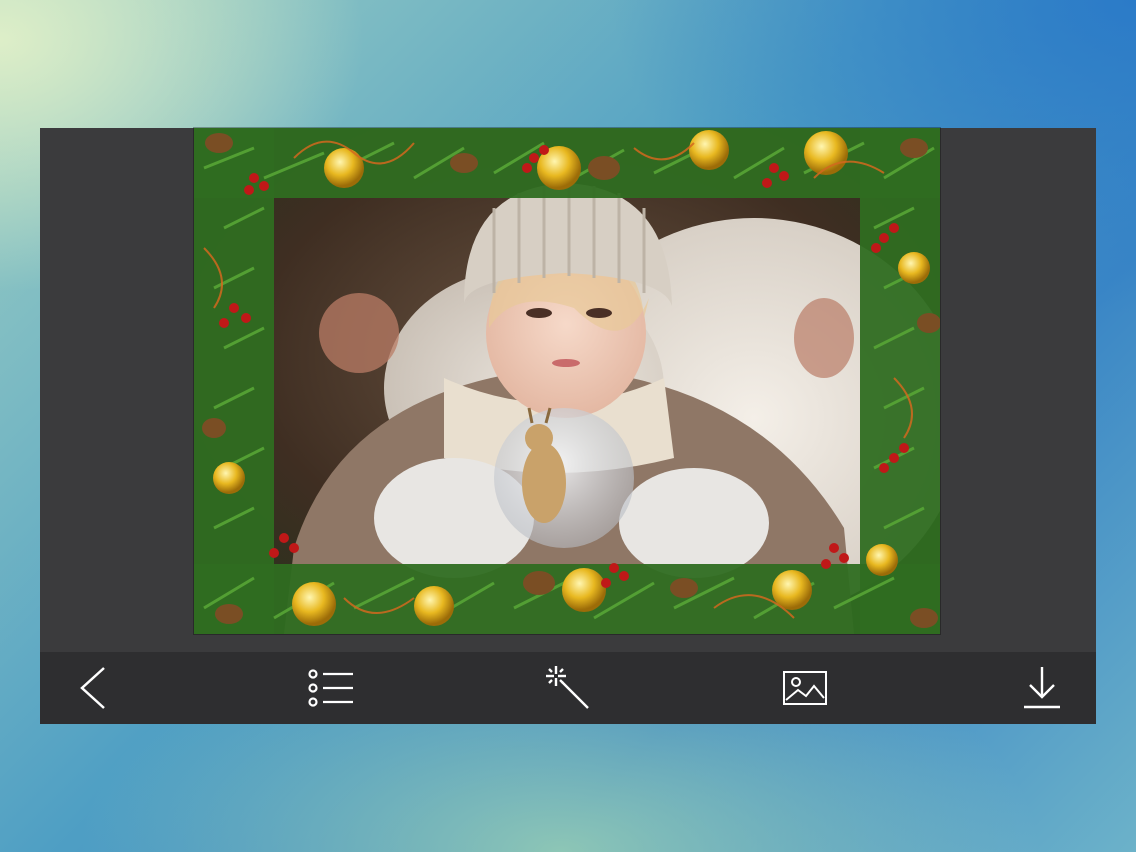 This screenshot has height=852, width=1136. I want to click on back-button, so click(94, 688).